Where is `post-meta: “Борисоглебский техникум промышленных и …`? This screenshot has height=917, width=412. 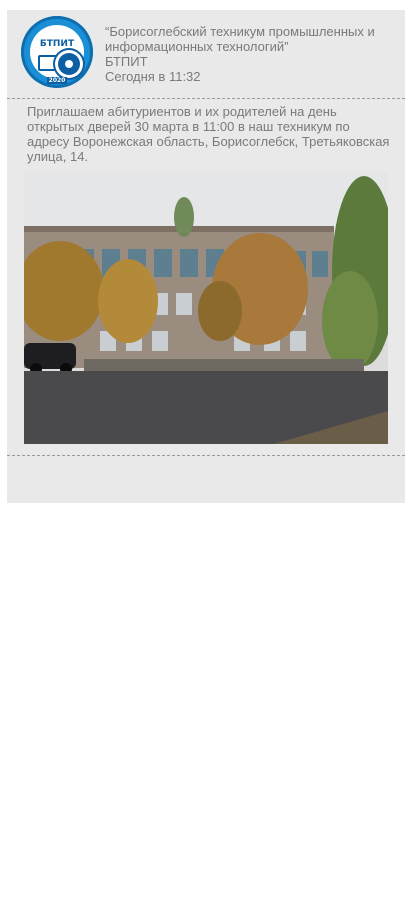 post-meta: “Борисоглебский техникум промышленных и … is located at coordinates (250, 54).